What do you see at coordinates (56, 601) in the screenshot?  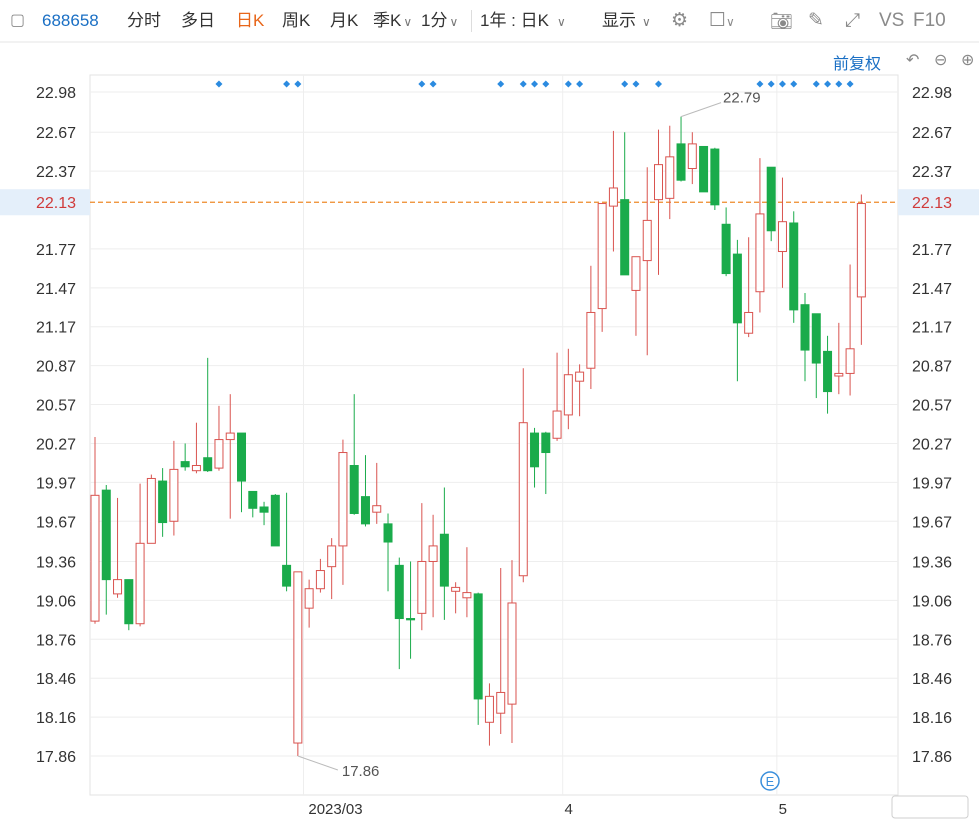 I see `y-tick-label-left: 19.06` at bounding box center [56, 601].